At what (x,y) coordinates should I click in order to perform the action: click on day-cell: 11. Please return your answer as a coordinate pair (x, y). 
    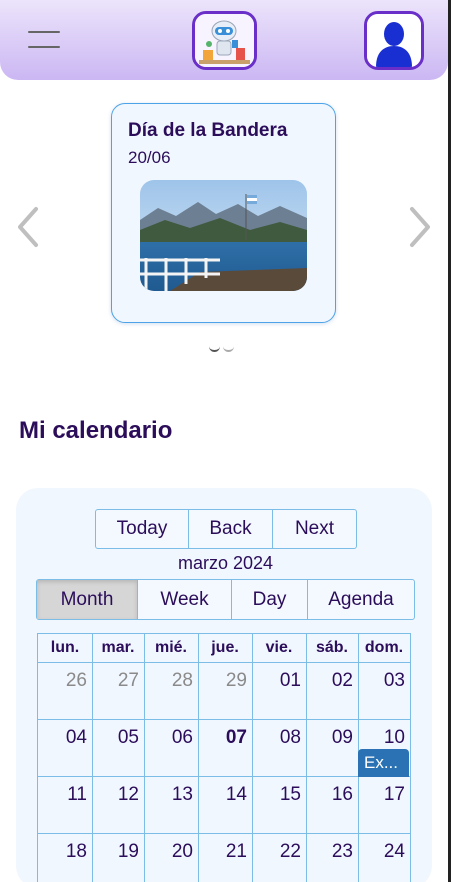
    Looking at the image, I should click on (65, 805).